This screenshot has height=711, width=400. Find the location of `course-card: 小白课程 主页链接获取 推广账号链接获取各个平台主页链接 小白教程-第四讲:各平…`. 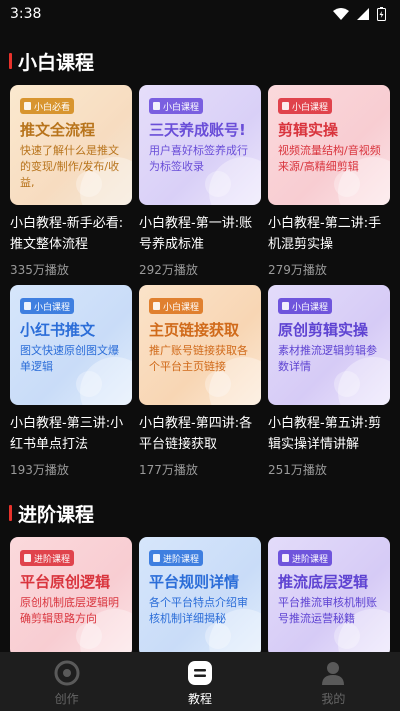

course-card: 小白课程 主页链接获取 推广账号链接获取各个平台主页链接 小白教程-第四讲:各平… is located at coordinates (200, 381).